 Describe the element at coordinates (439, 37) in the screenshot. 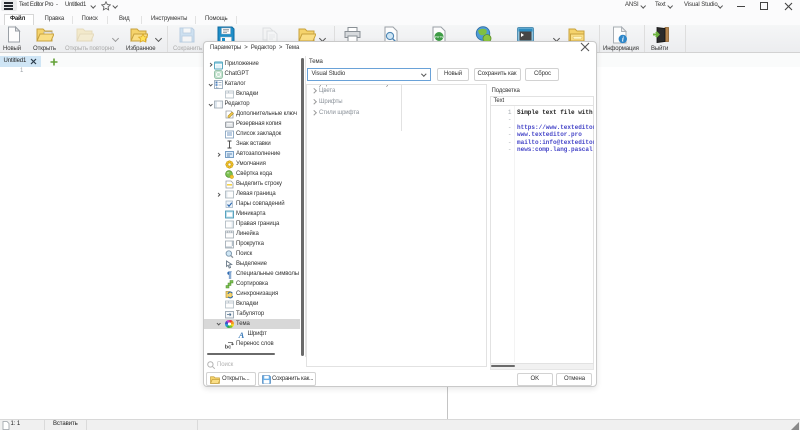

I see `svg-text: POTS` at that location.